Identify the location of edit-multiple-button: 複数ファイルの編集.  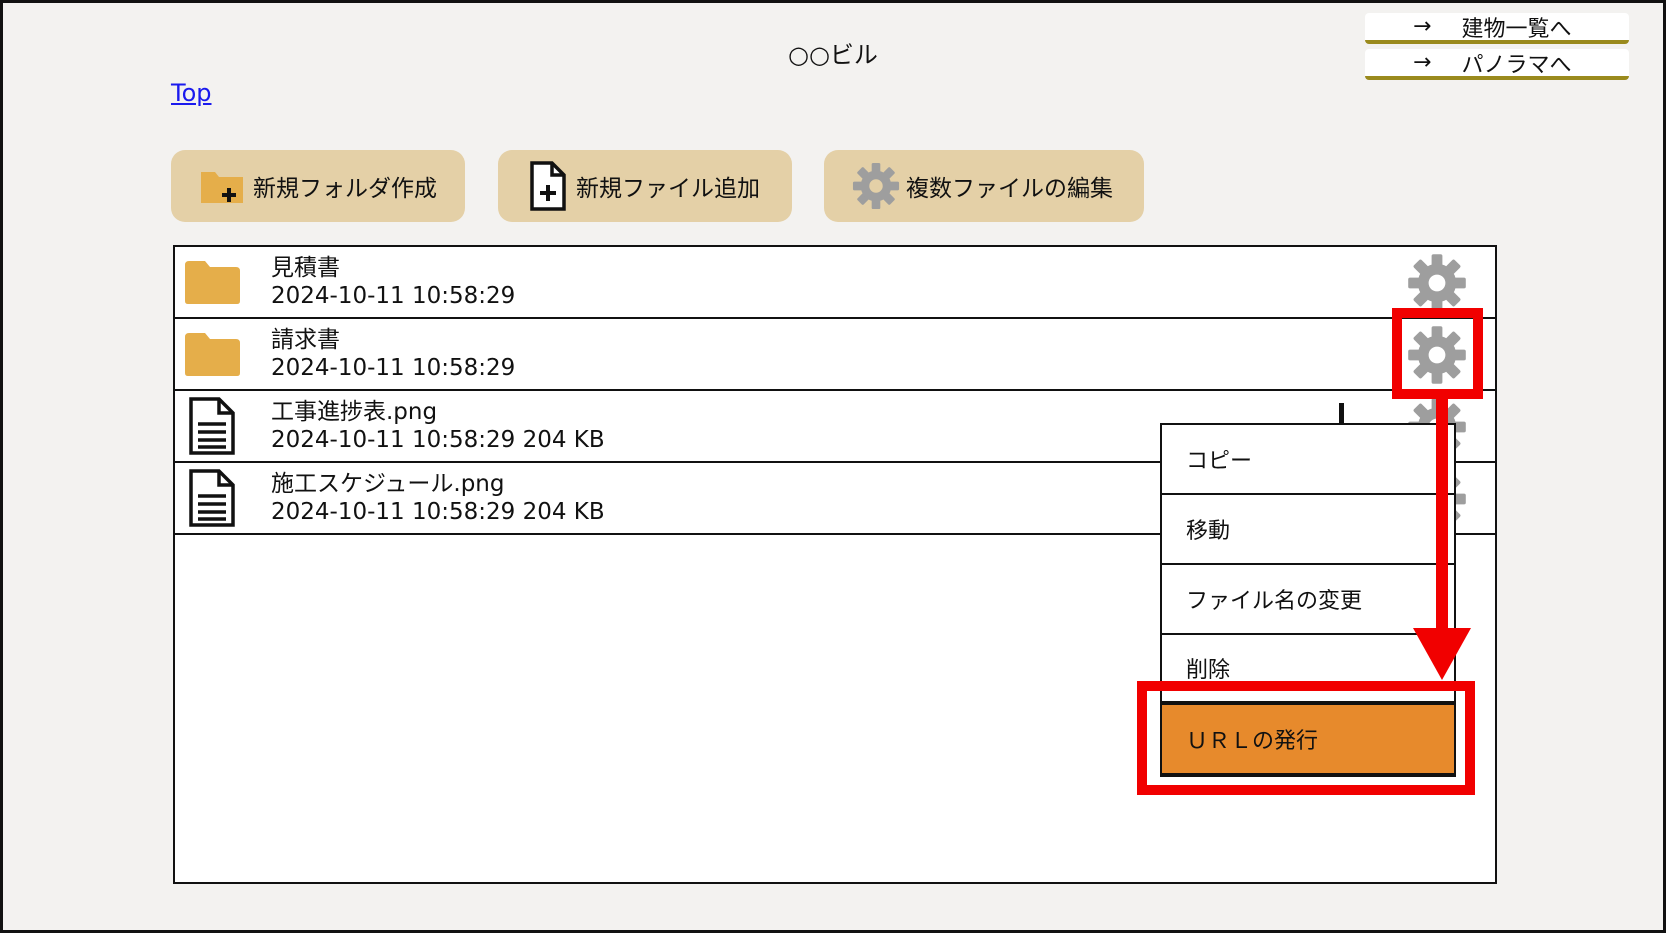
(984, 186).